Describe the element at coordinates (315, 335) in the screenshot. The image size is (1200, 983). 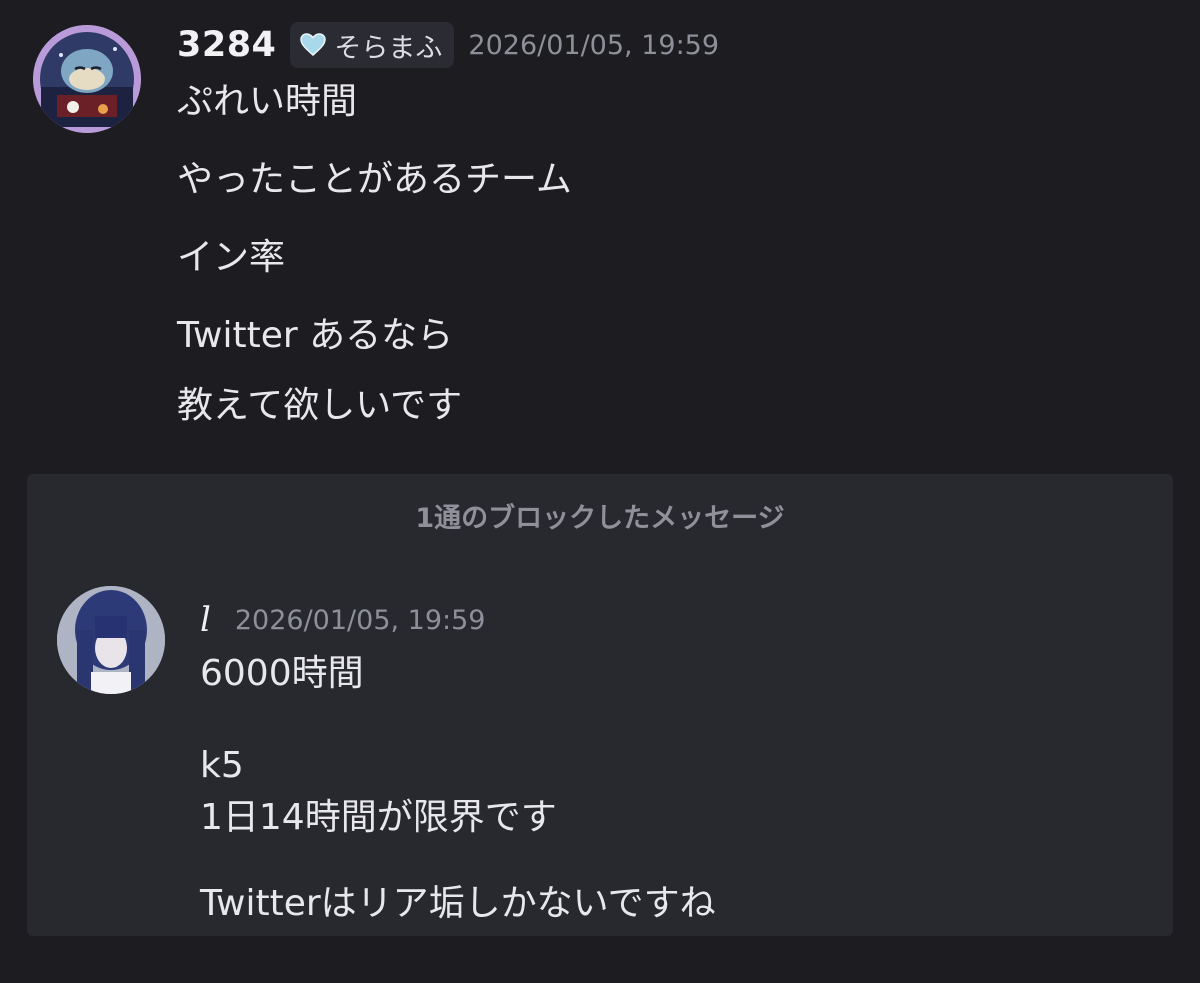
I see `message-line: Twitter あるなら` at that location.